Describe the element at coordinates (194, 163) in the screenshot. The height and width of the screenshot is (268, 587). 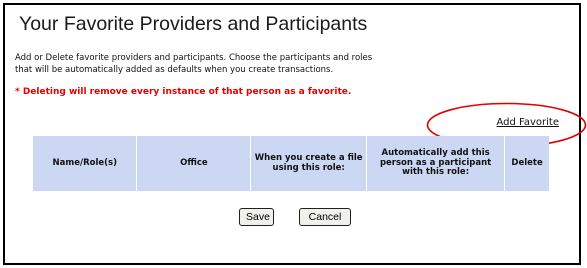
I see `column-header-office: Office` at that location.